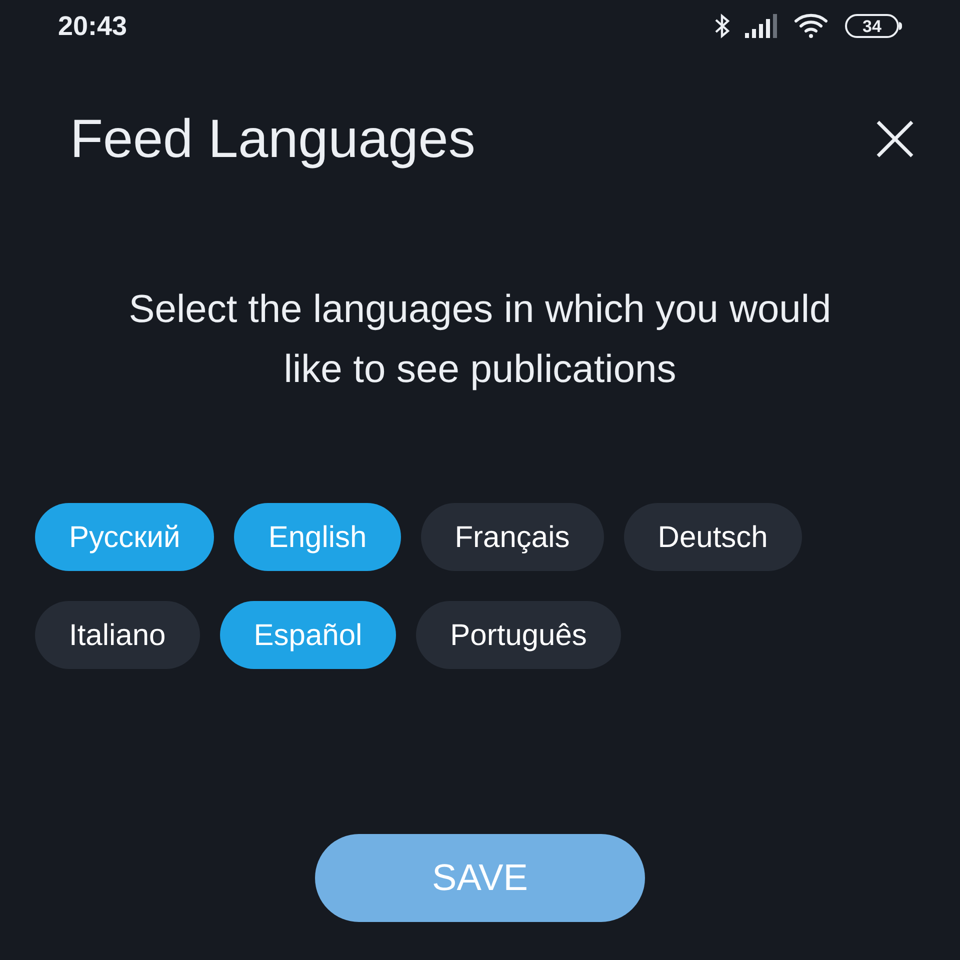 The image size is (960, 960). What do you see at coordinates (713, 537) in the screenshot?
I see `language-chip: Deutsch` at bounding box center [713, 537].